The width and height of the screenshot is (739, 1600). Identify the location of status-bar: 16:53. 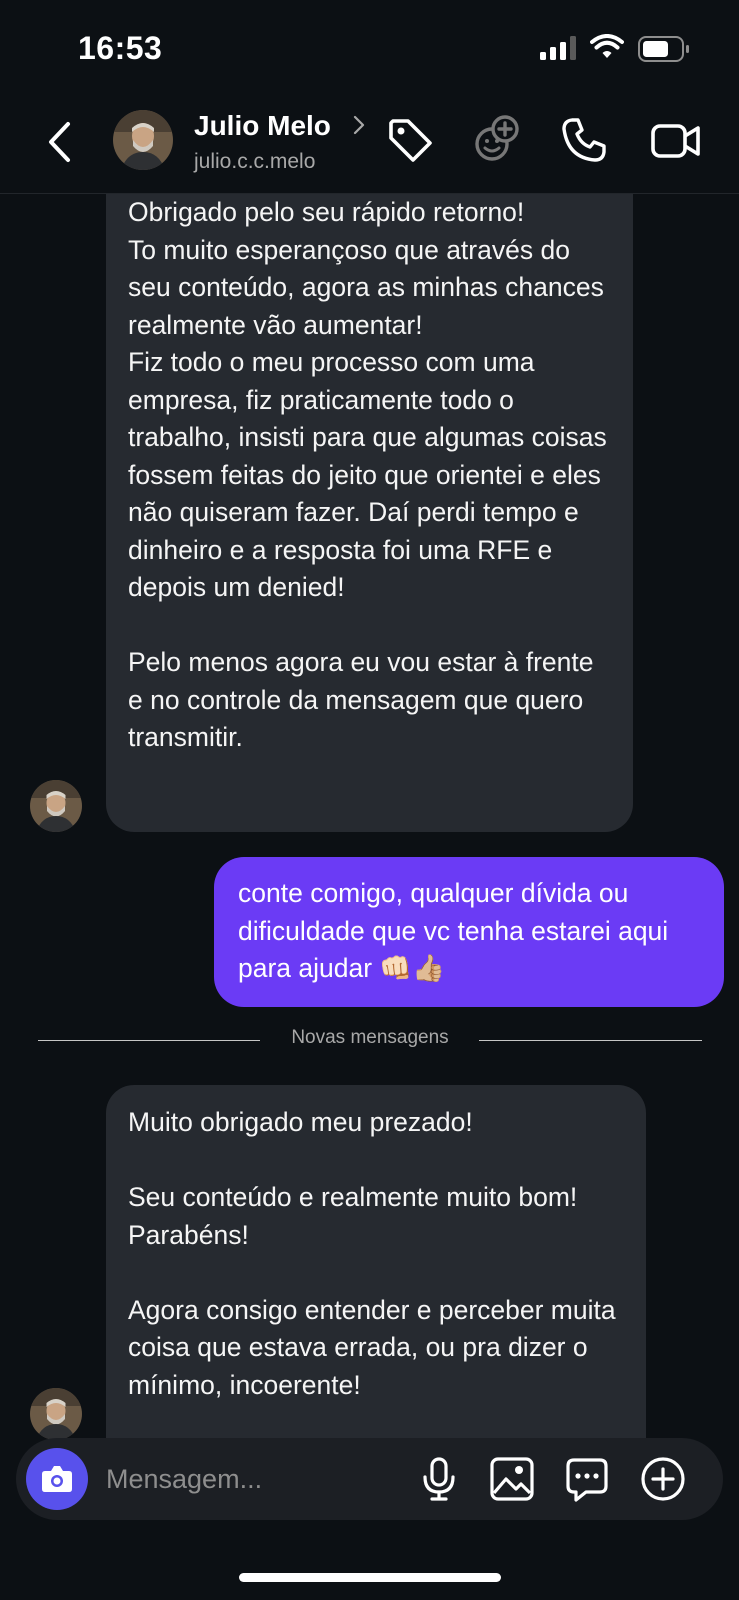
(369, 50).